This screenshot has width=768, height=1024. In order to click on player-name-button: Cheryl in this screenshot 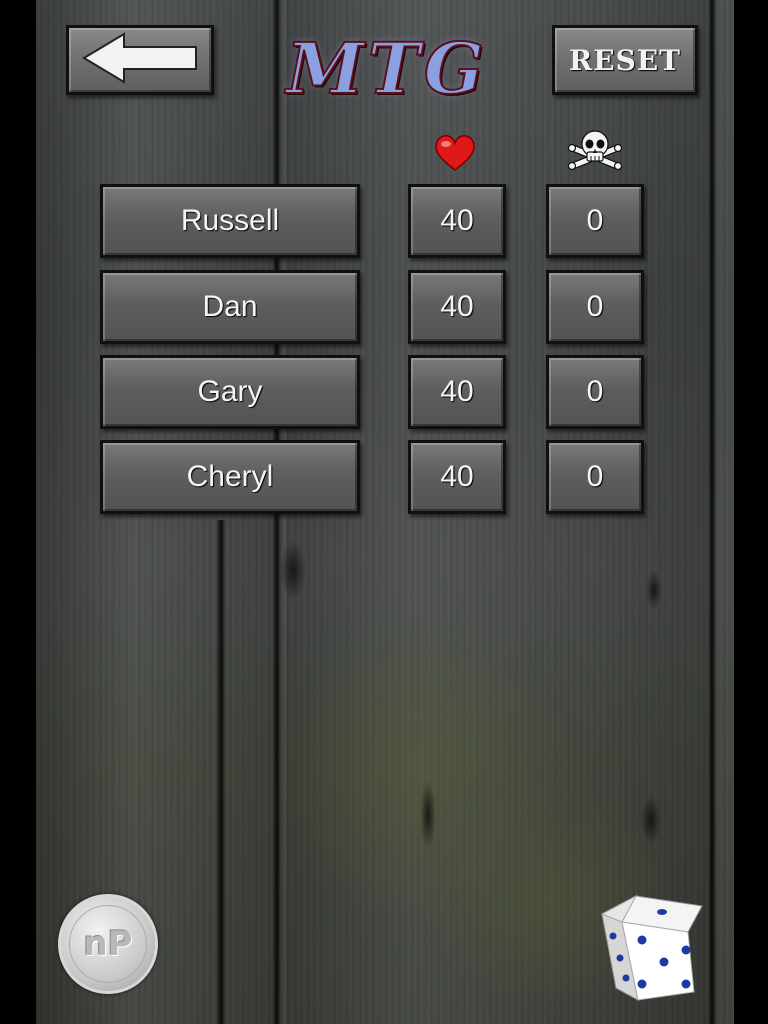, I will do `click(230, 477)`.